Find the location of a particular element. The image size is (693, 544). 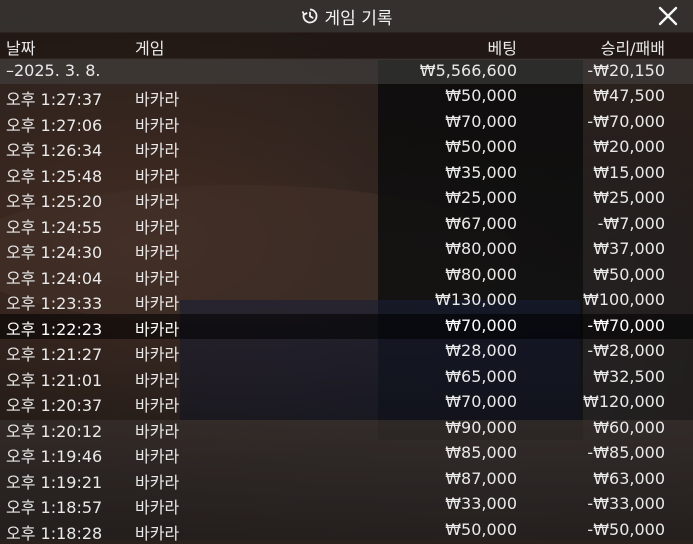

table-row: 오후 1:24:30 바카라 ₩80,000 ₩37,000 is located at coordinates (346, 249).